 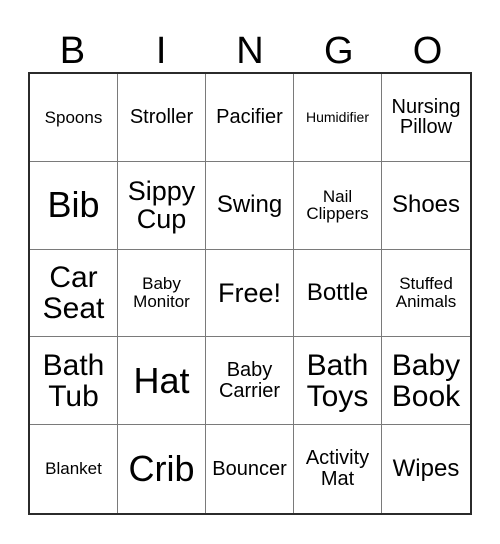 I want to click on bingo-cell-label: Activity Mat, so click(x=337, y=469).